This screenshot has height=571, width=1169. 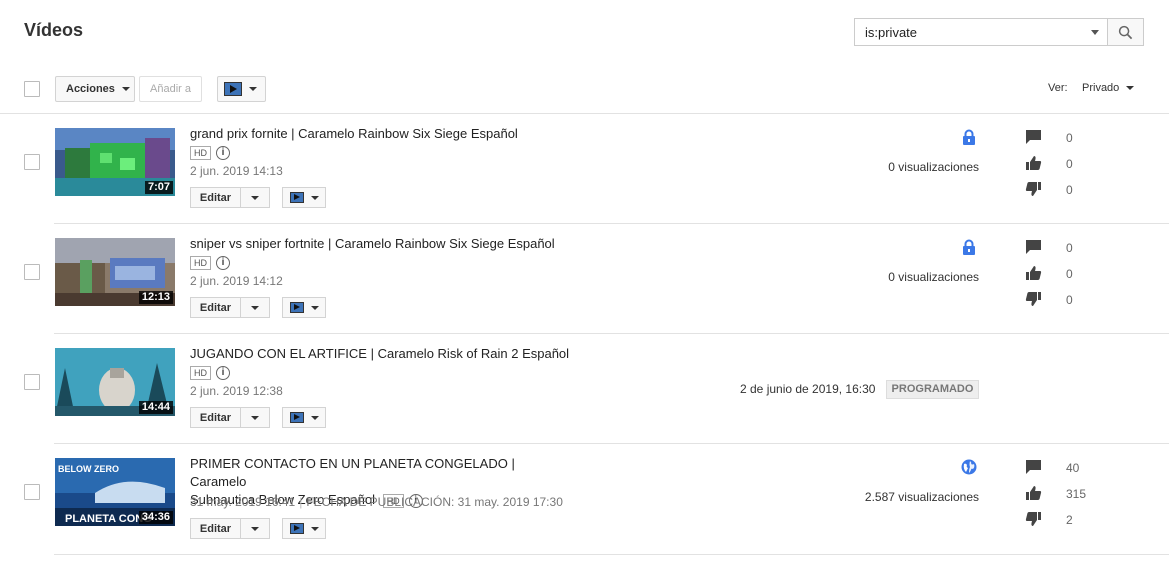 I want to click on add-to-label: Añadir a, so click(x=170, y=89).